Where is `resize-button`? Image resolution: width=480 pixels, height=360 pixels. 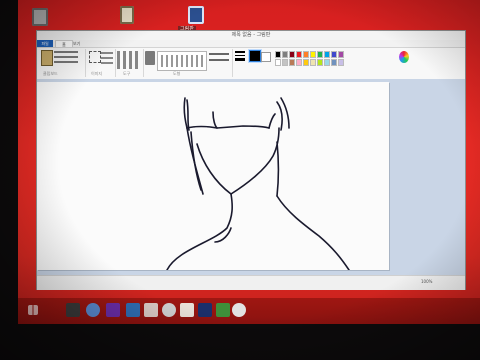
resize-button is located at coordinates (107, 58).